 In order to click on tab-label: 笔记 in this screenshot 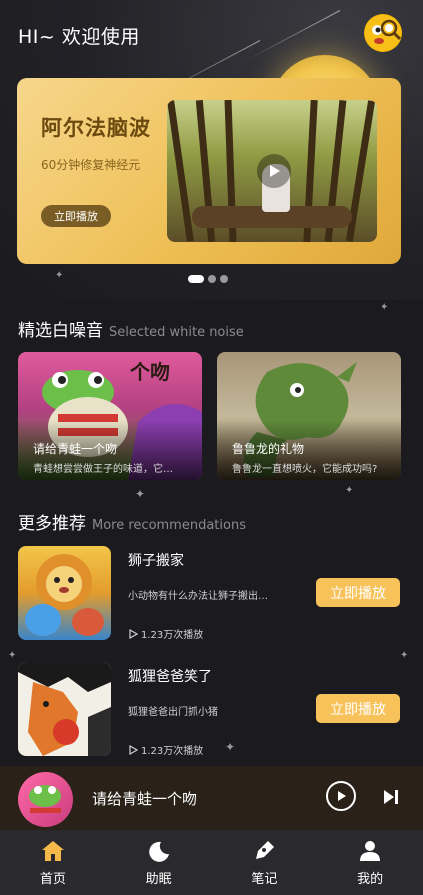, I will do `click(264, 879)`.